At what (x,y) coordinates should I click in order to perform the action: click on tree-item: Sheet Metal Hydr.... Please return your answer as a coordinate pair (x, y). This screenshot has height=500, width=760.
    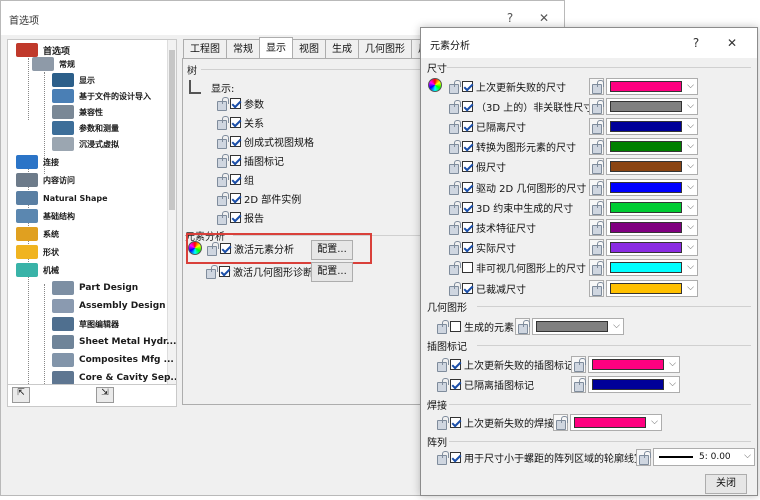
    Looking at the image, I should click on (114, 342).